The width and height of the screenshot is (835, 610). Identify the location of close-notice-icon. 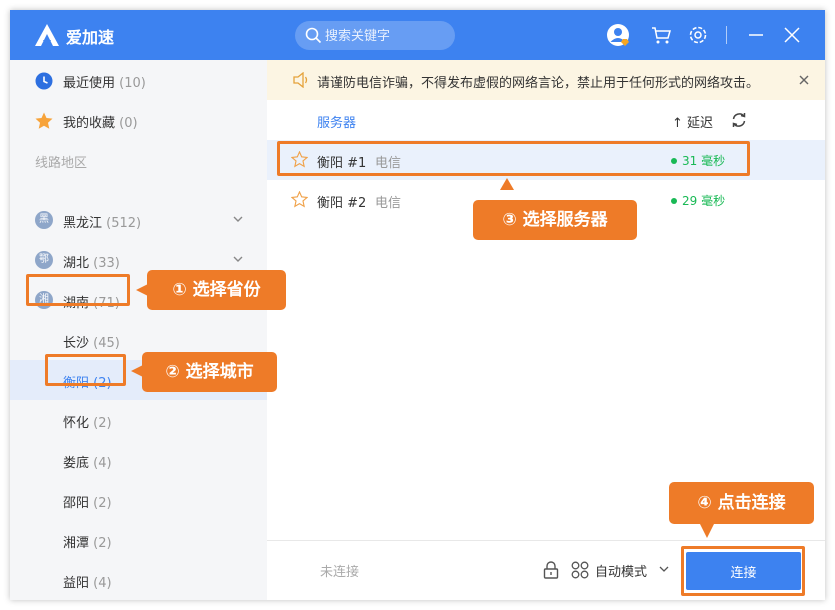
(804, 80).